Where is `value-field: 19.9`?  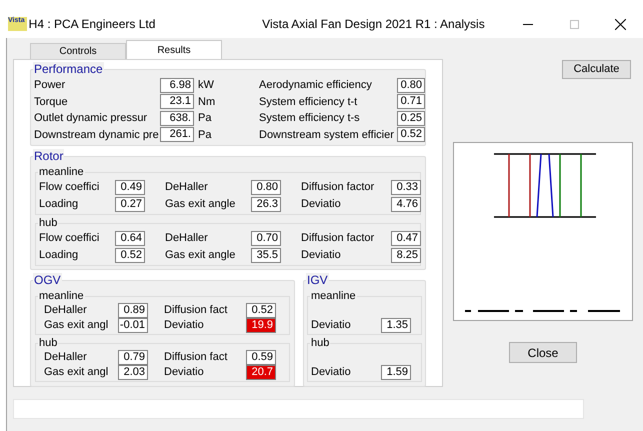
value-field: 19.9 is located at coordinates (261, 325).